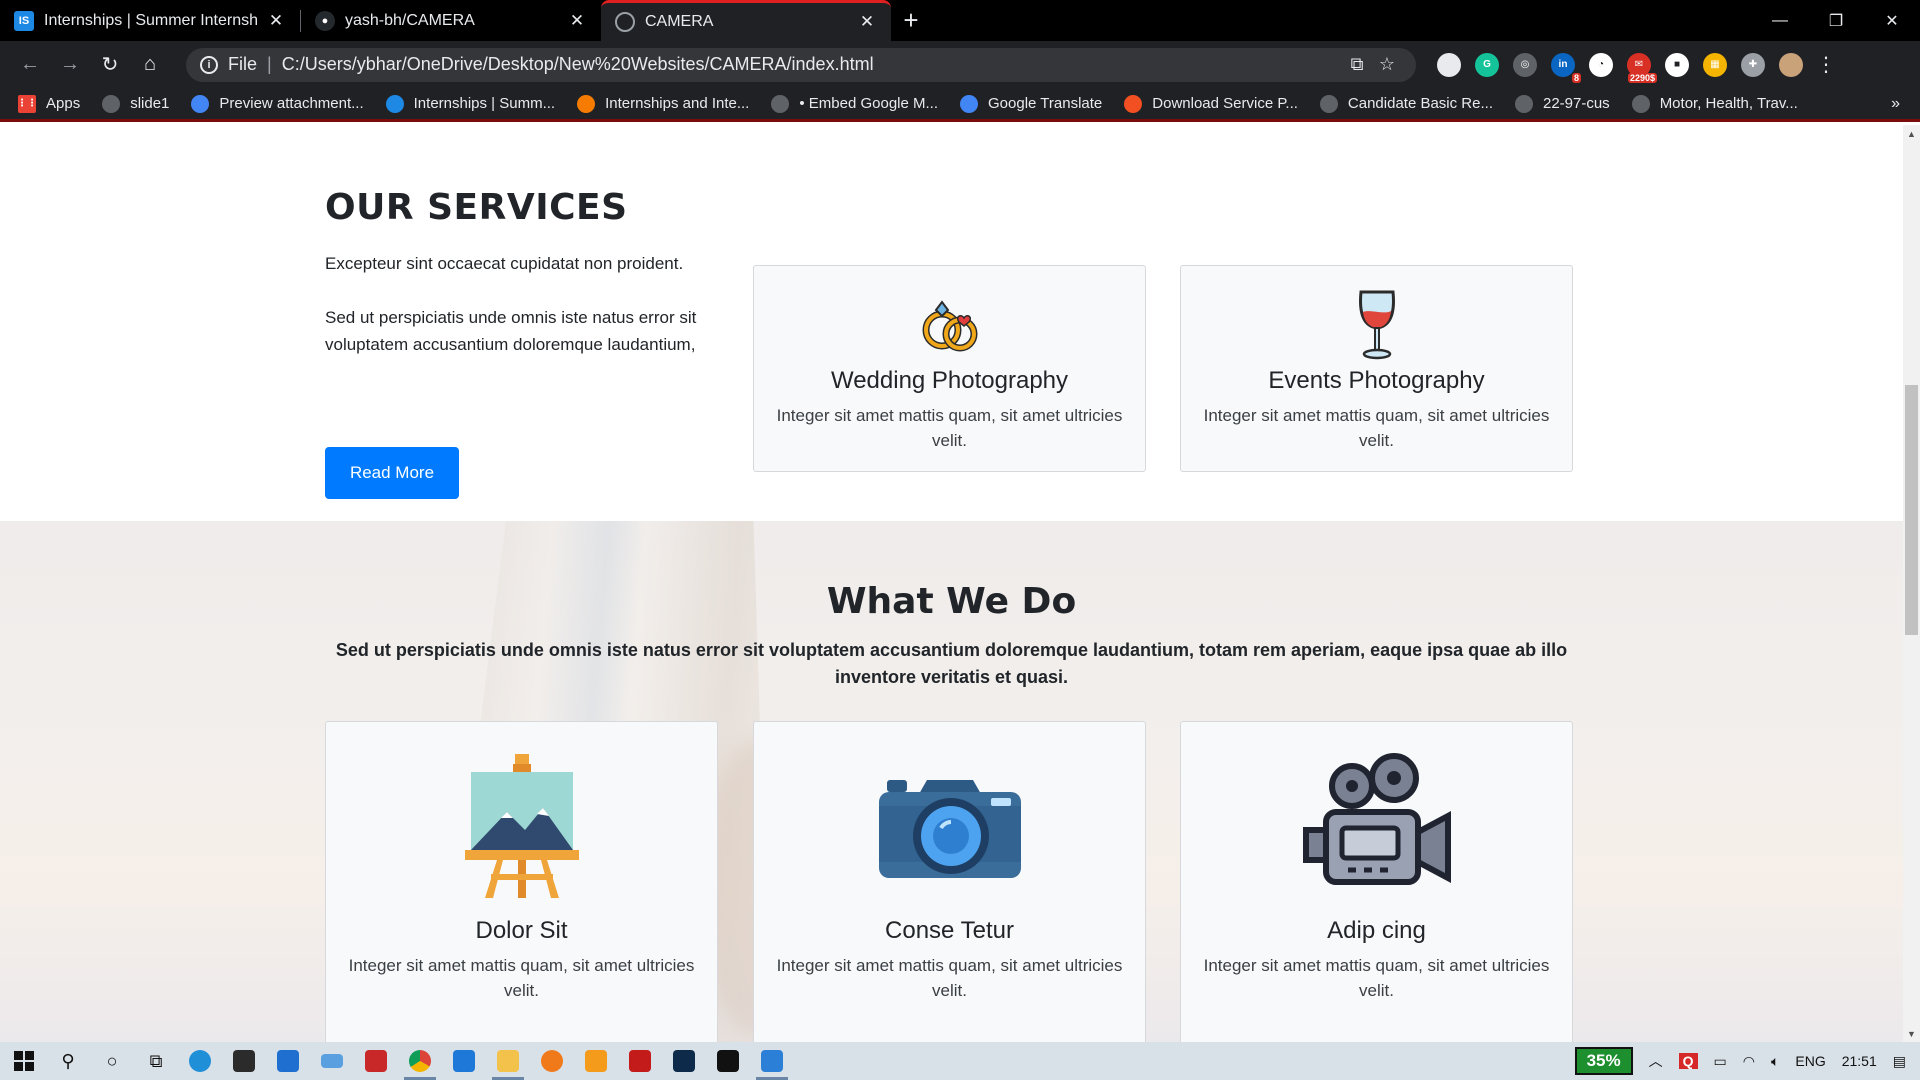  I want to click on battery-icon: ▭, so click(1720, 1061).